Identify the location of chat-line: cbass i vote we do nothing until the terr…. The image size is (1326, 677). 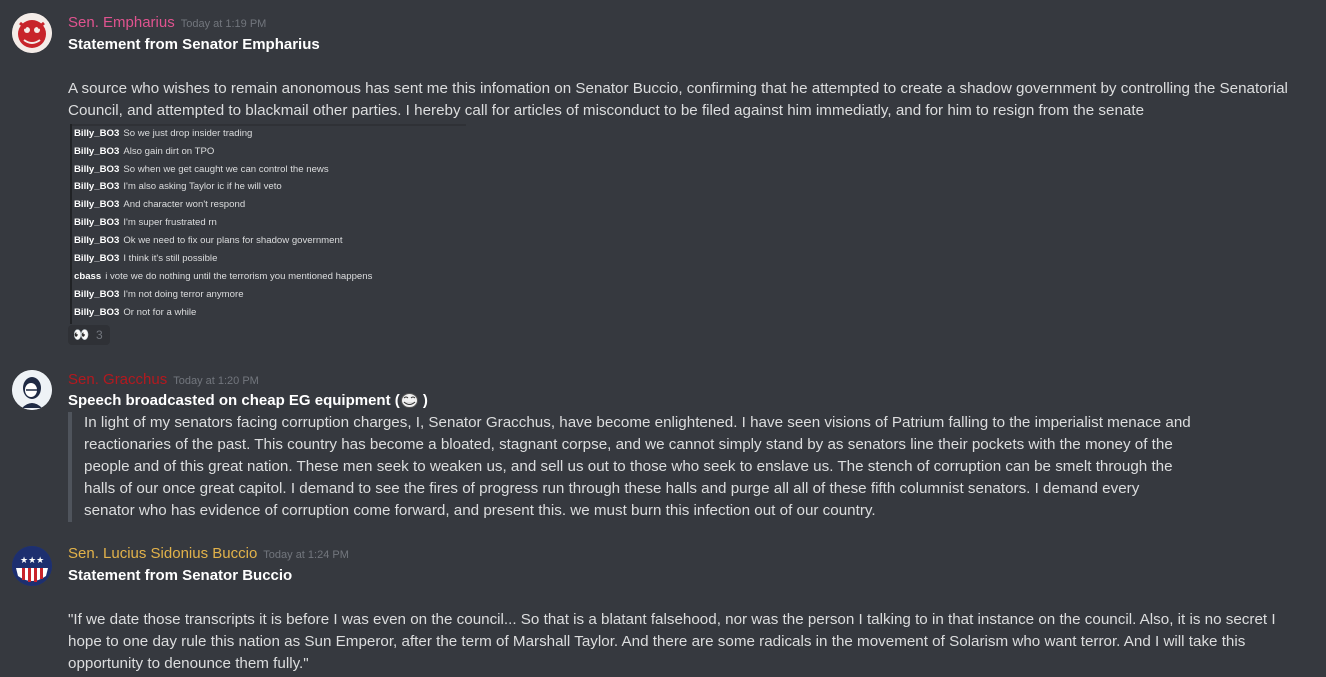
(223, 276).